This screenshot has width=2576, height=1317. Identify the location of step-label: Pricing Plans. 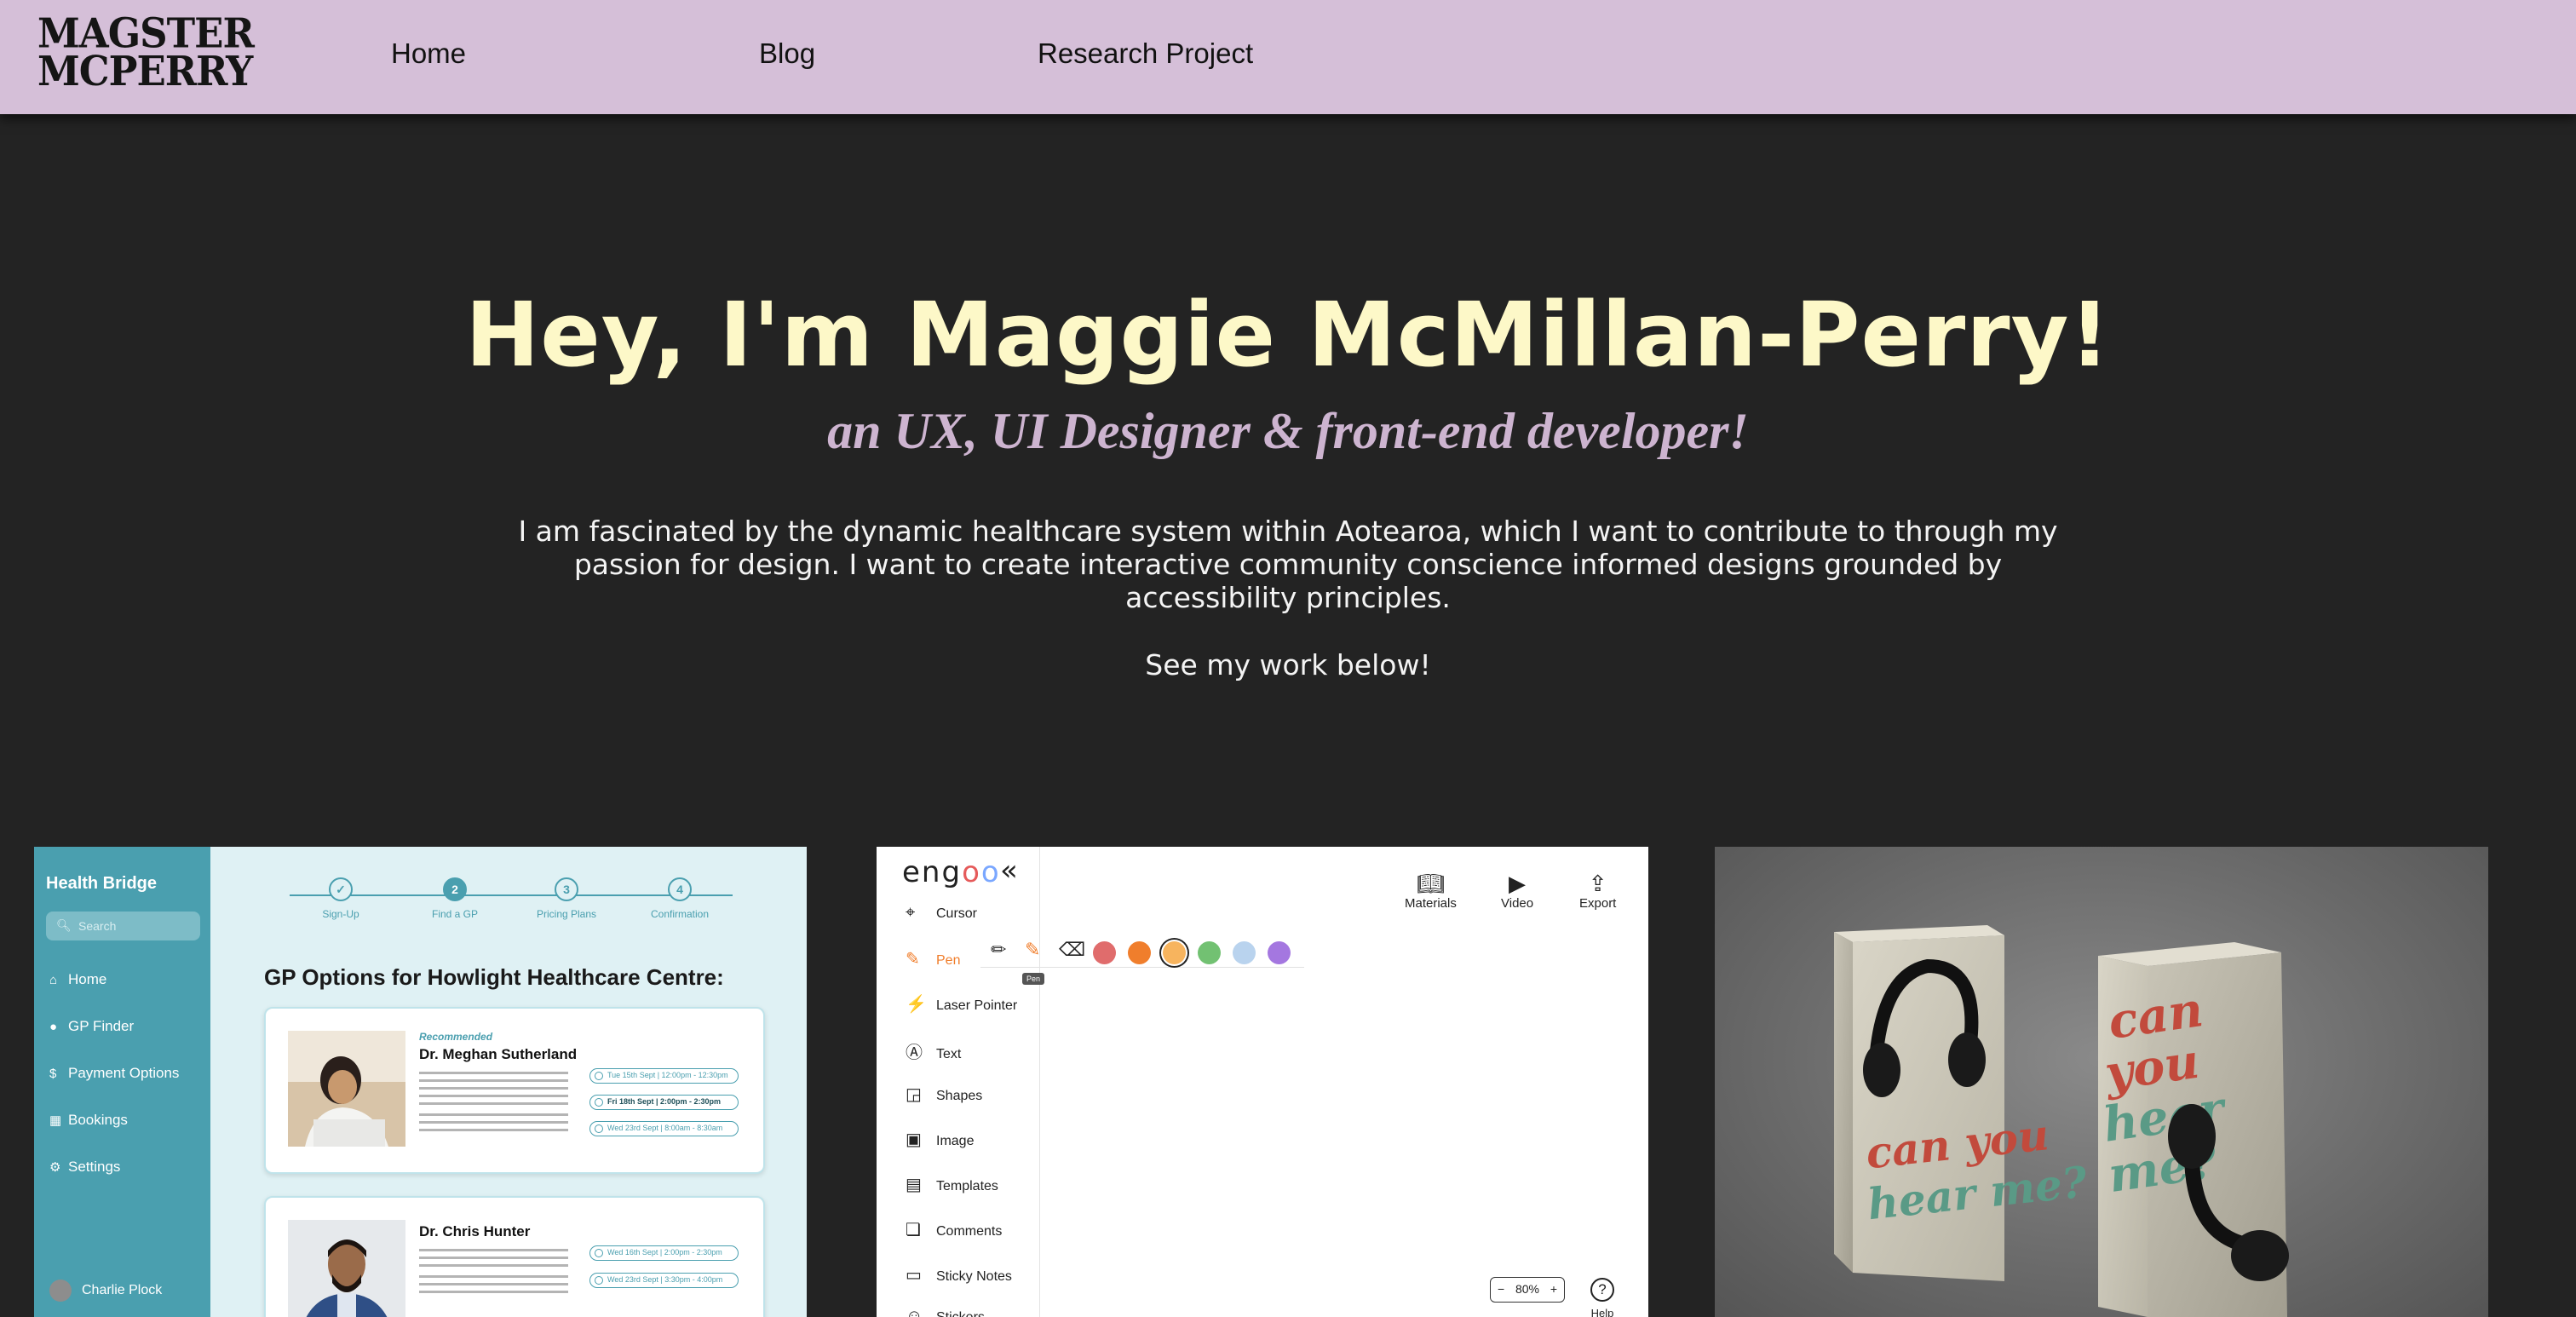
(567, 914).